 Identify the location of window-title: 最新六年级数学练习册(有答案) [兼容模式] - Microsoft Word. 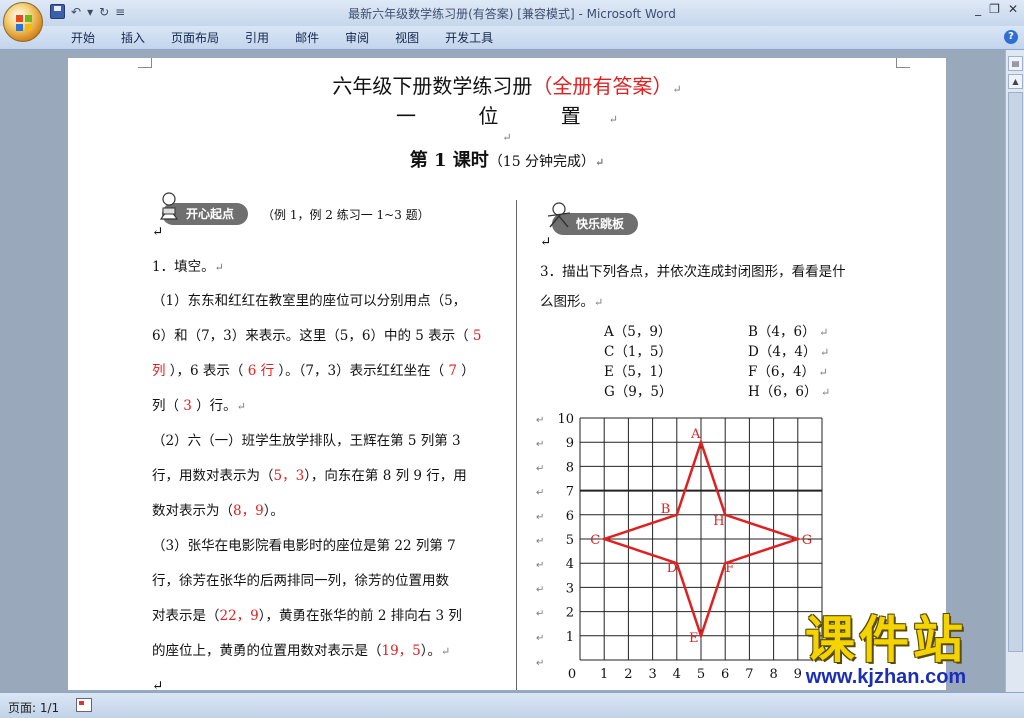
(512, 14).